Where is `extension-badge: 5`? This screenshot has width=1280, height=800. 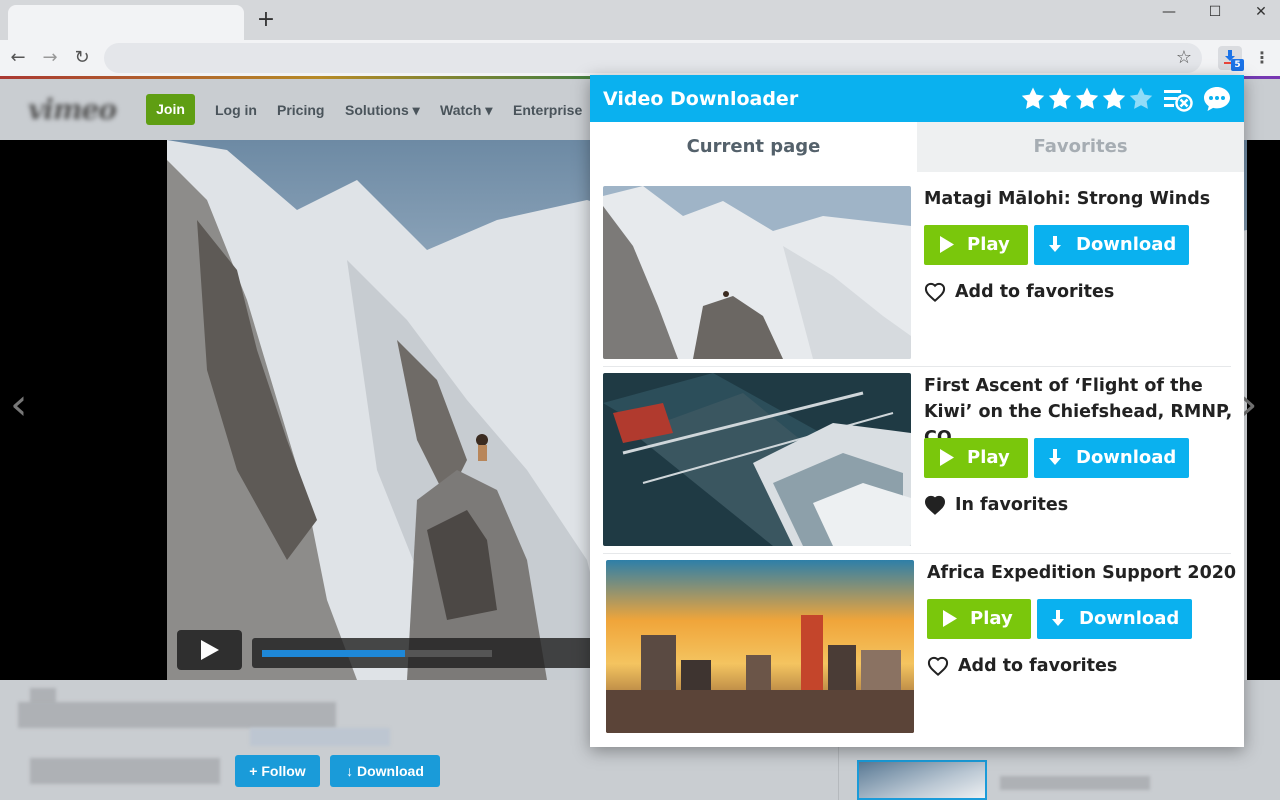 extension-badge: 5 is located at coordinates (1237, 65).